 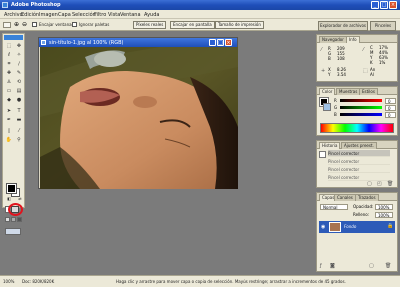 I want to click on close-button: ×, so click(x=393, y=5).